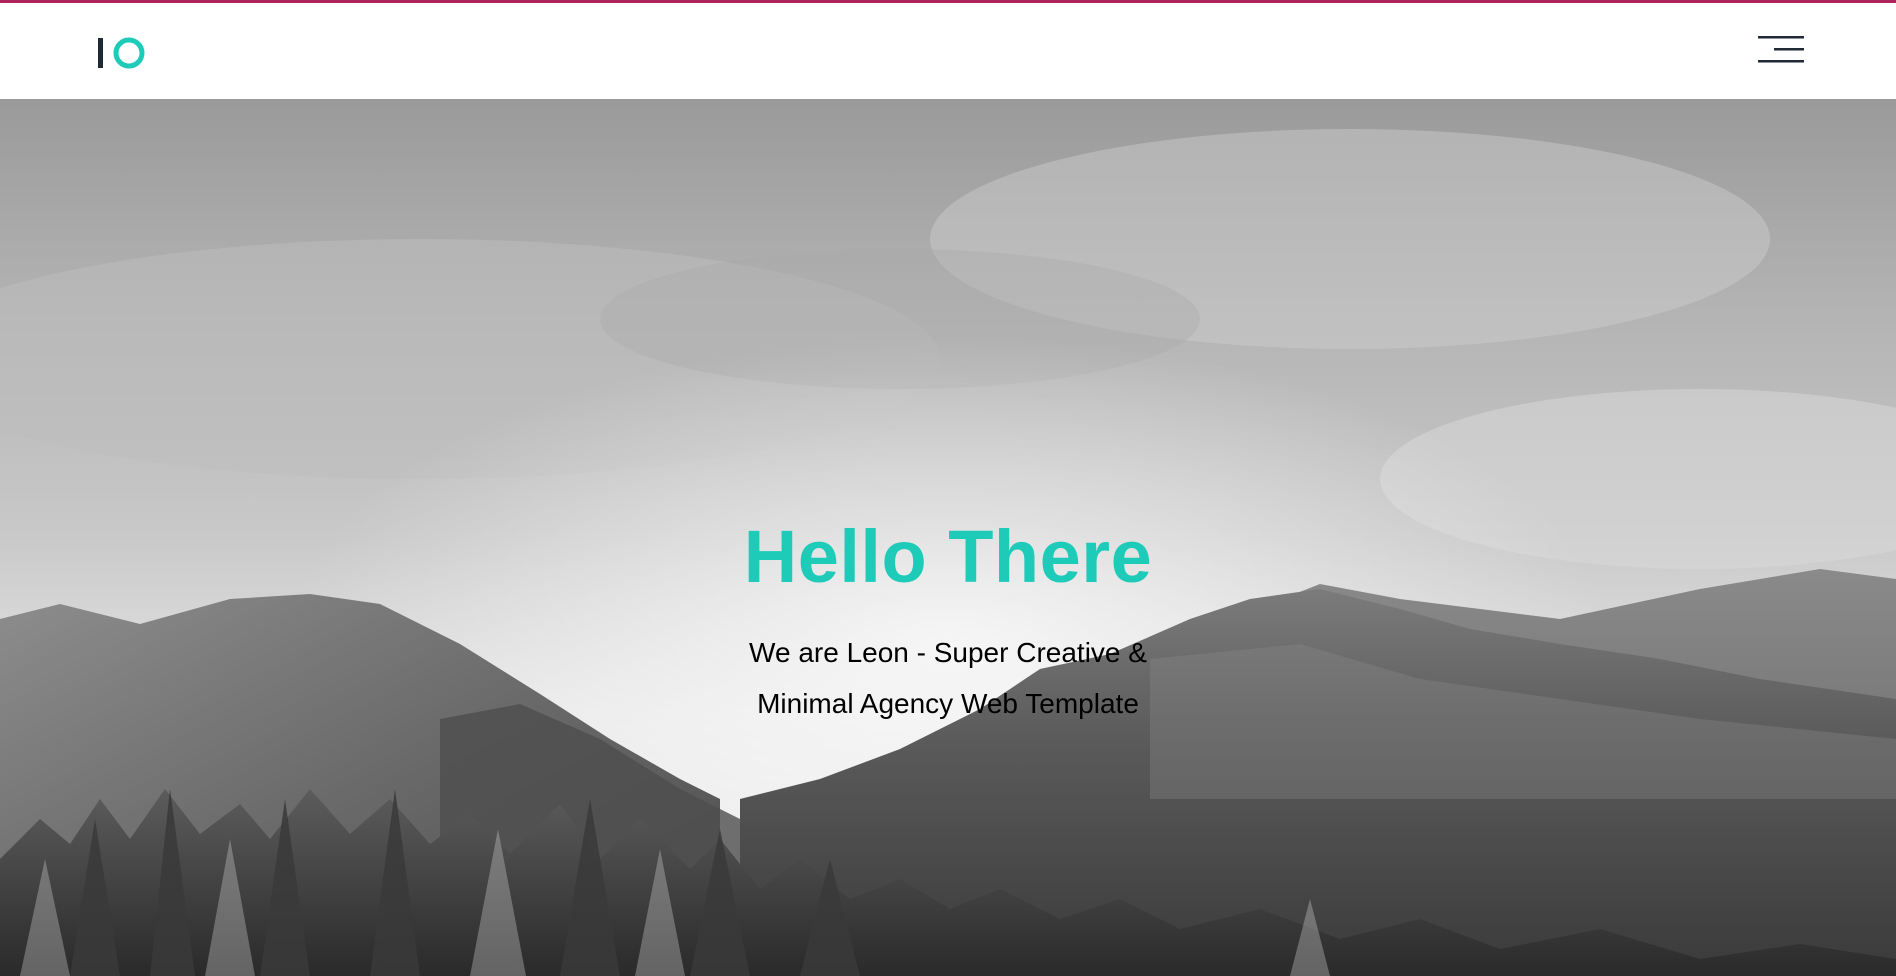  Describe the element at coordinates (122, 53) in the screenshot. I see `io-logo-icon` at that location.